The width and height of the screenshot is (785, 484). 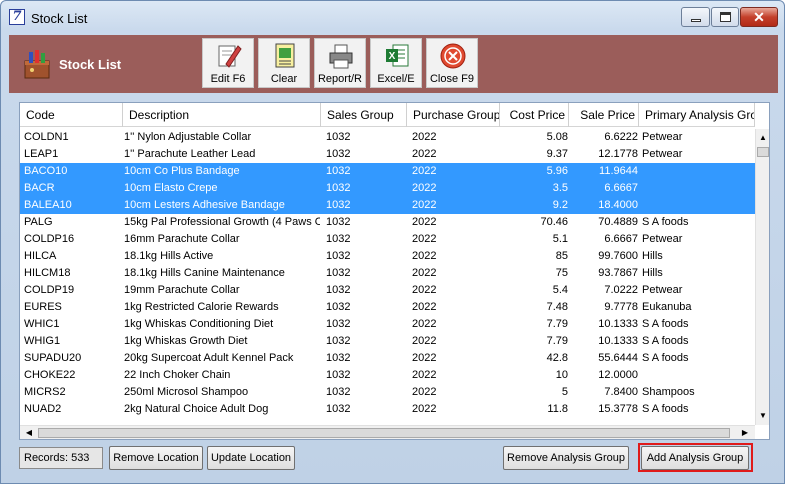 I want to click on column-header-sale-price: Sale Price, so click(x=604, y=115).